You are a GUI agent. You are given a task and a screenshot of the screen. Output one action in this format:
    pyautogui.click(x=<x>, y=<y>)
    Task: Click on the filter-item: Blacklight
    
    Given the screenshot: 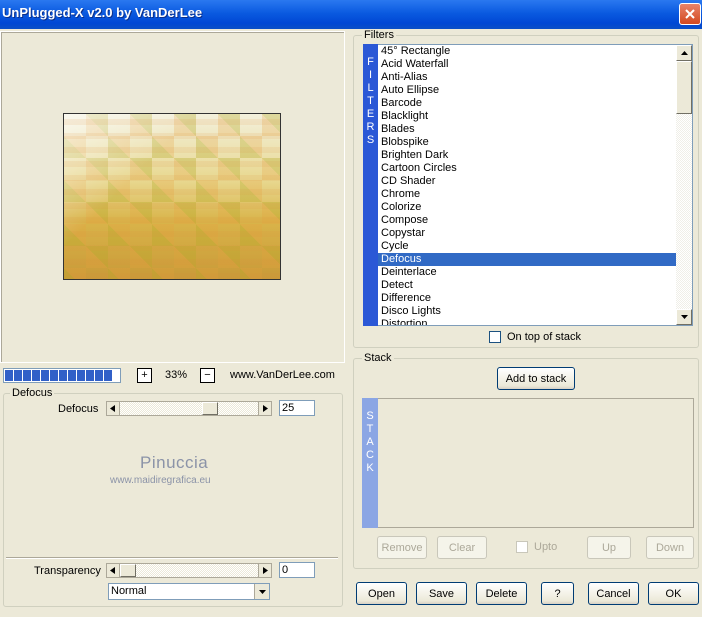 What is the action you would take?
    pyautogui.click(x=527, y=116)
    